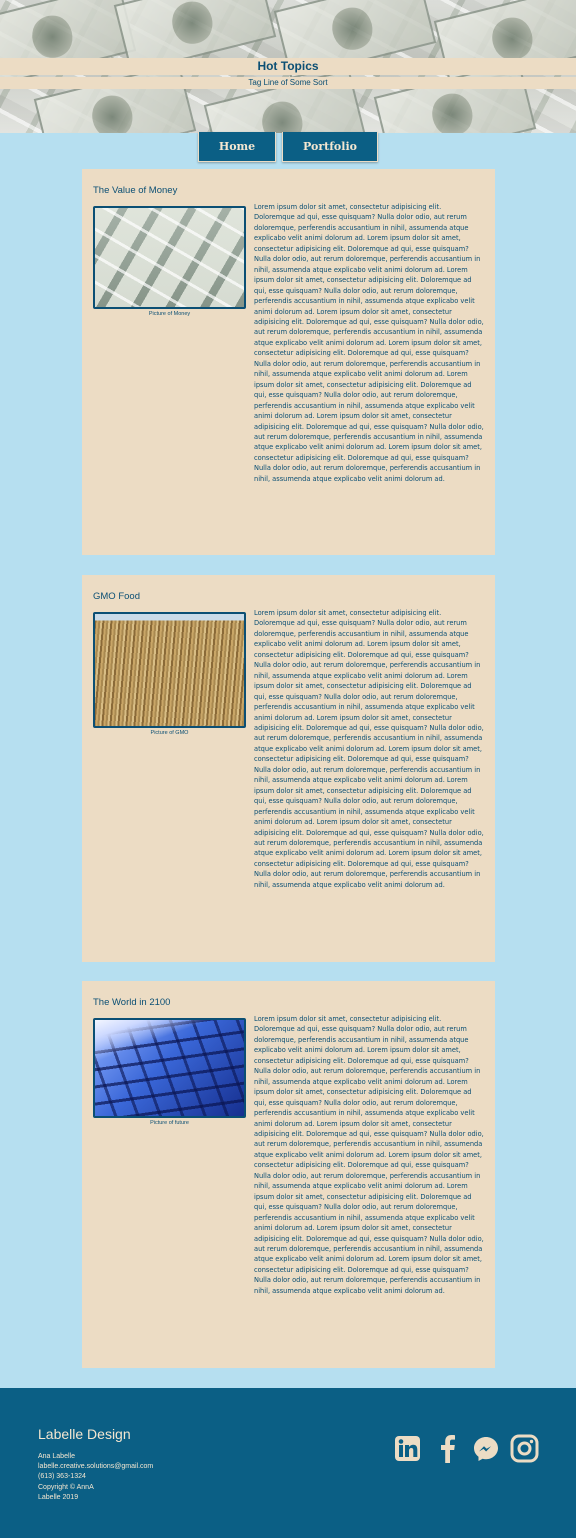 The height and width of the screenshot is (1538, 576). I want to click on article-figure: Picture of Money, so click(169, 345).